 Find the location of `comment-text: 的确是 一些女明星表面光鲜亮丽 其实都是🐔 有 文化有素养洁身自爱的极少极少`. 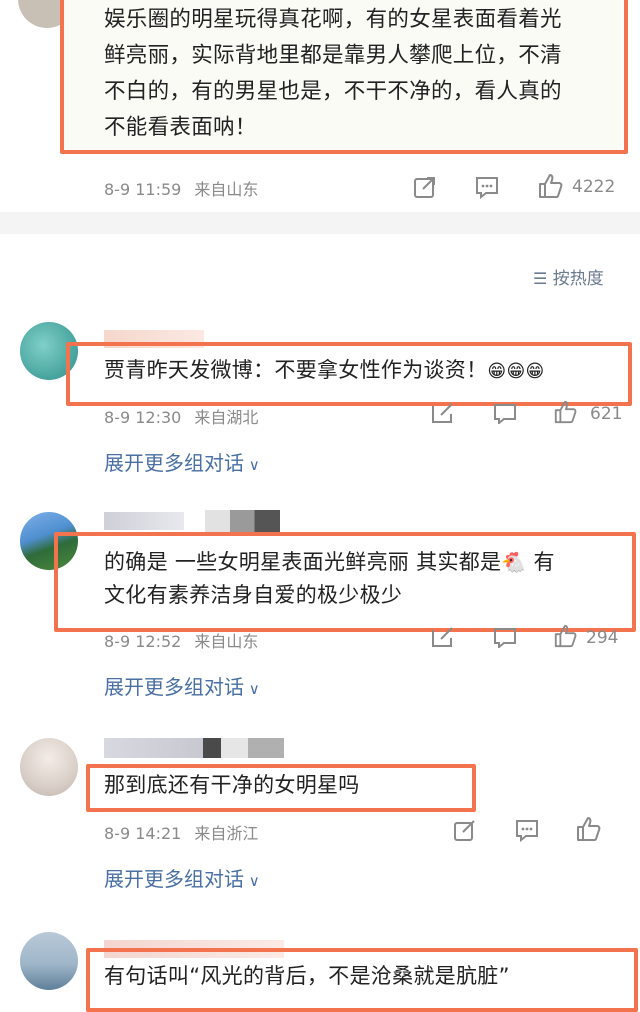

comment-text: 的确是 一些女明星表面光鲜亮丽 其实都是🐔 有 文化有素养洁身自爱的极少极少 is located at coordinates (364, 579).